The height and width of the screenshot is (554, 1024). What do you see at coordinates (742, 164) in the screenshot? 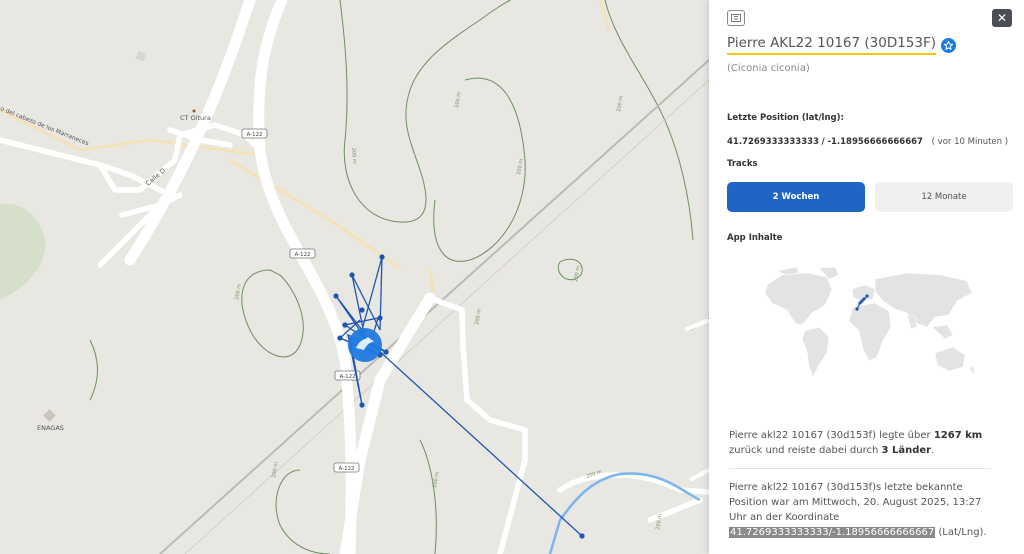
I see `tracks-label: Tracks` at bounding box center [742, 164].